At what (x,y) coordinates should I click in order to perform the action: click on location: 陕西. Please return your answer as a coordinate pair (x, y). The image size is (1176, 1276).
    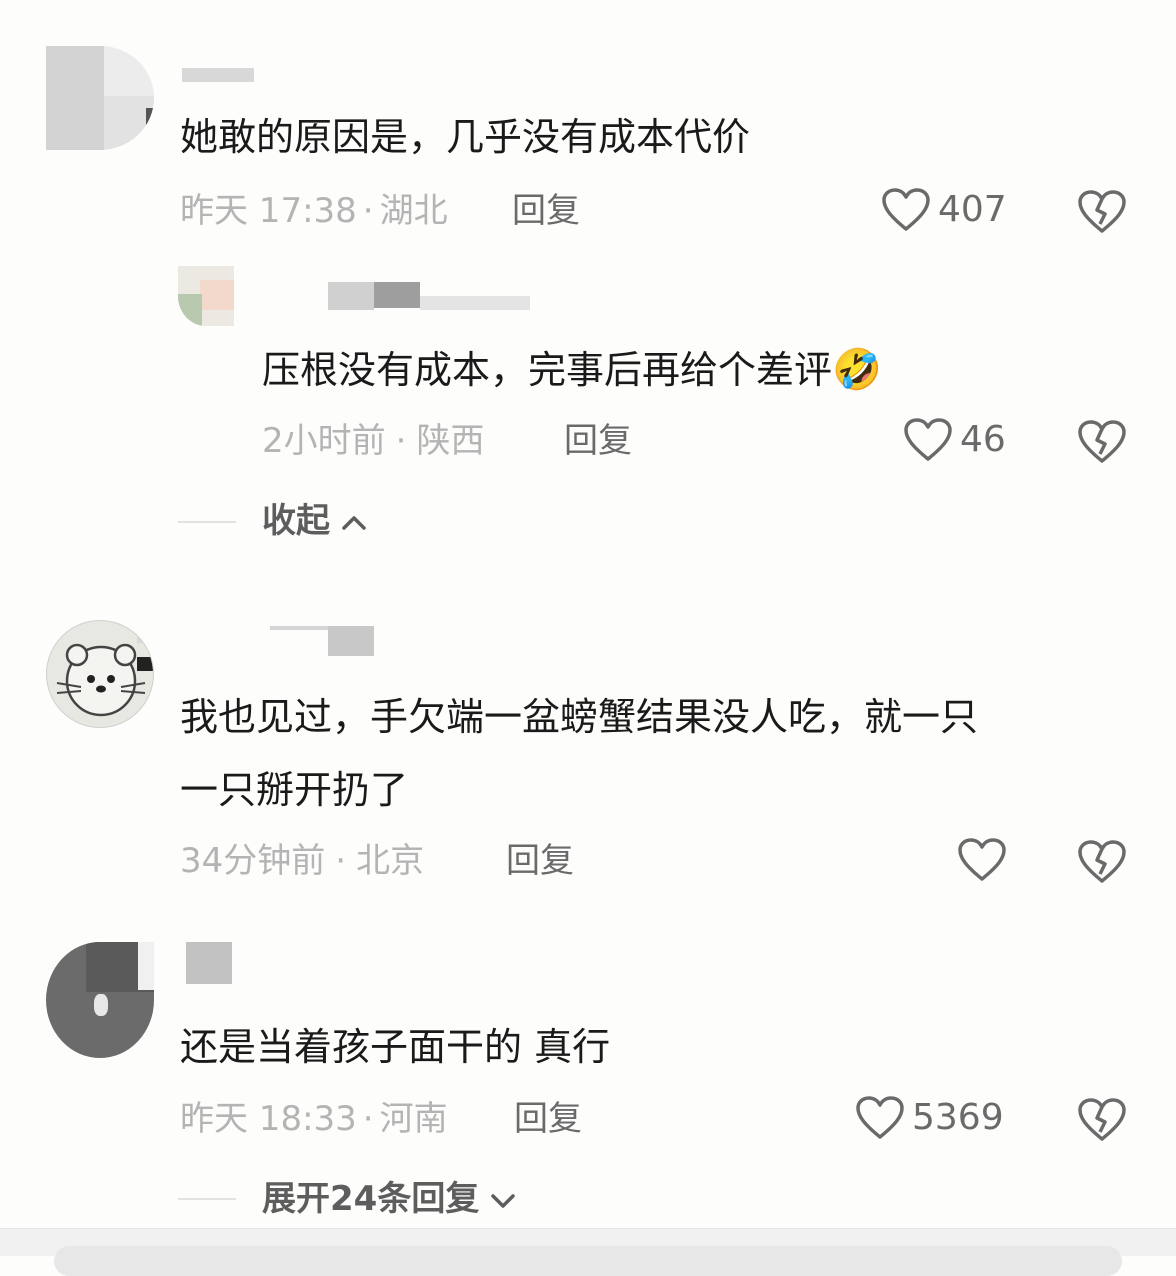
    Looking at the image, I should click on (450, 441).